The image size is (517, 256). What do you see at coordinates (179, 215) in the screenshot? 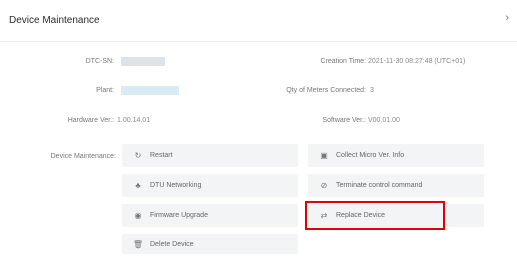
I see `firmware-upgrade-label: Firmware Upgrade` at bounding box center [179, 215].